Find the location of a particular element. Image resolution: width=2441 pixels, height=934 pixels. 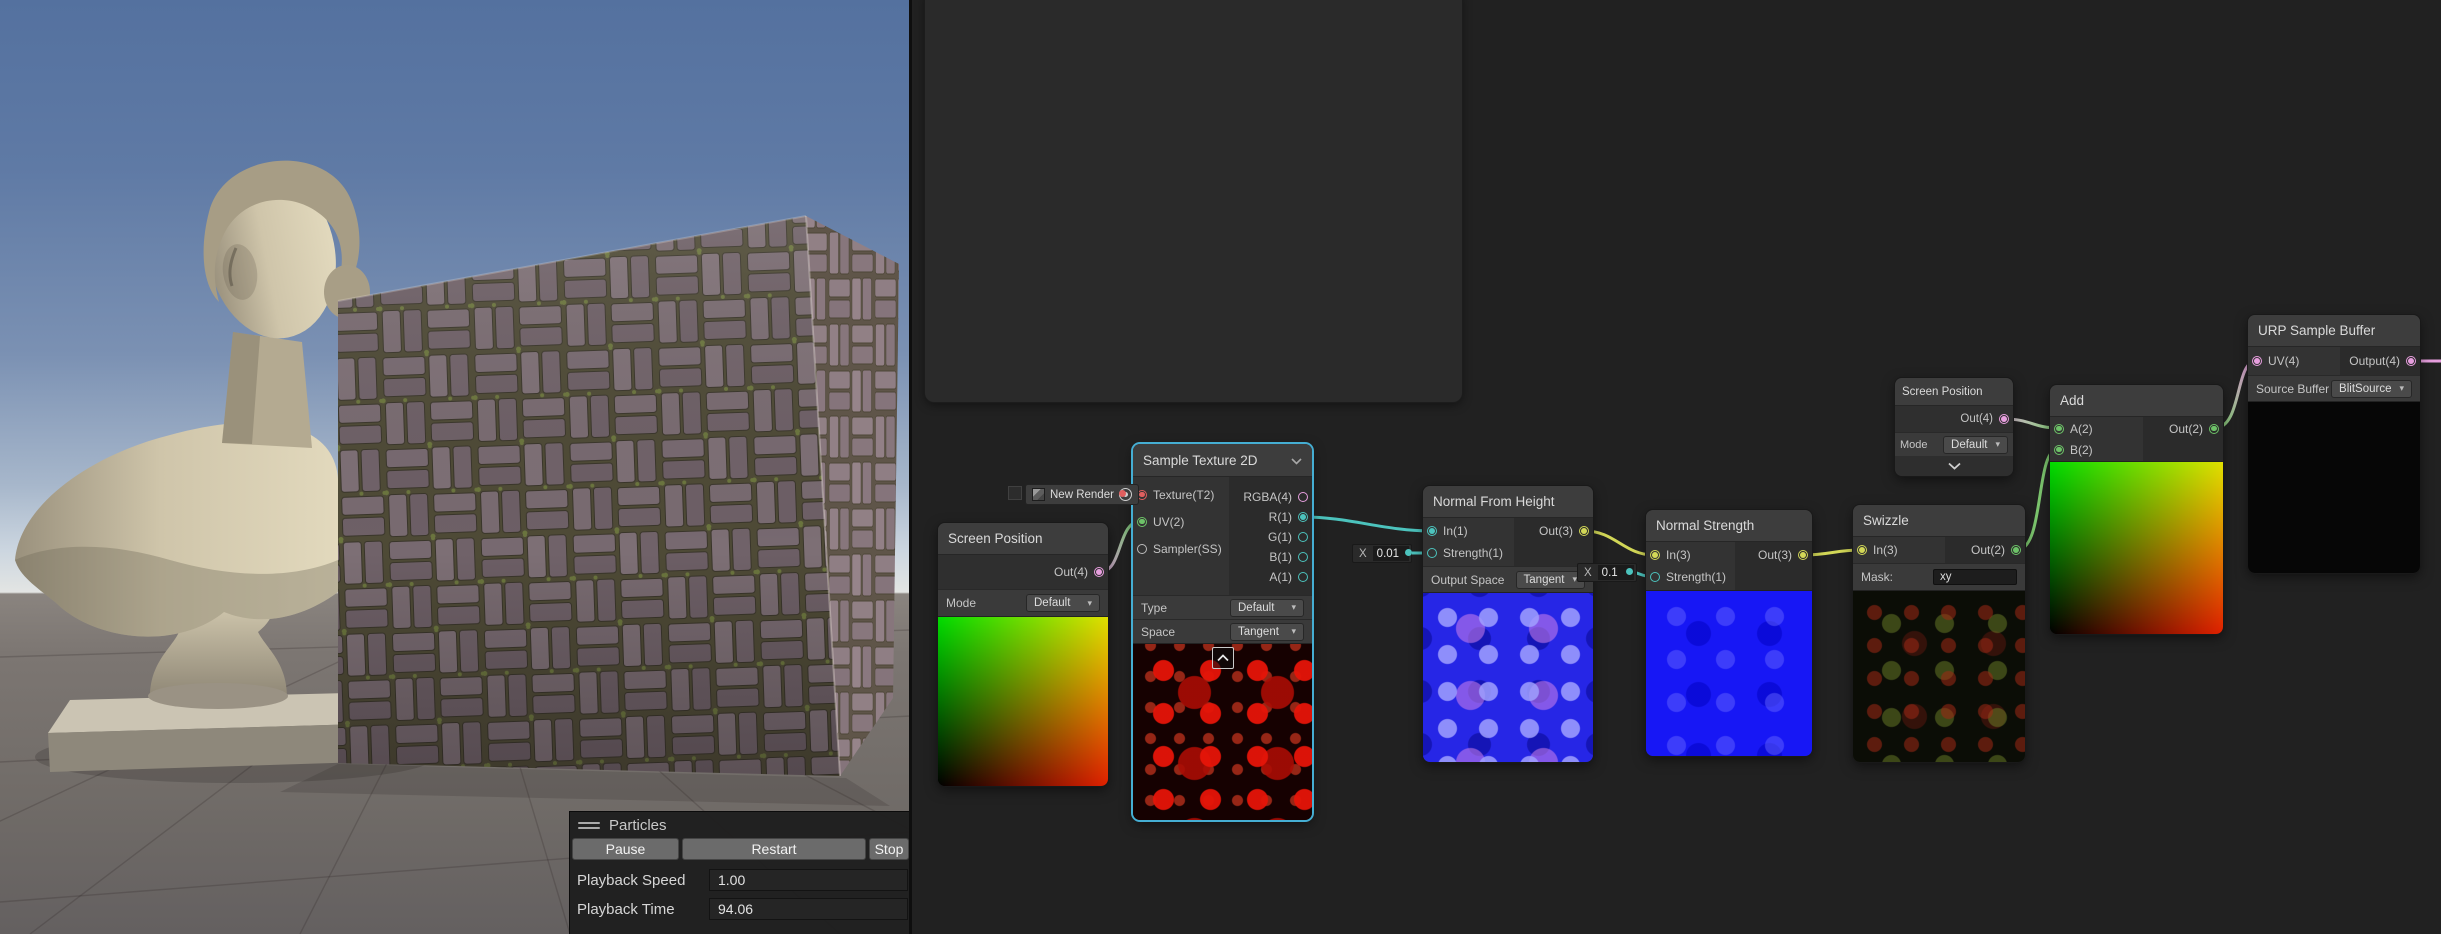

node-title: Sample Texture 2D is located at coordinates (1200, 460).